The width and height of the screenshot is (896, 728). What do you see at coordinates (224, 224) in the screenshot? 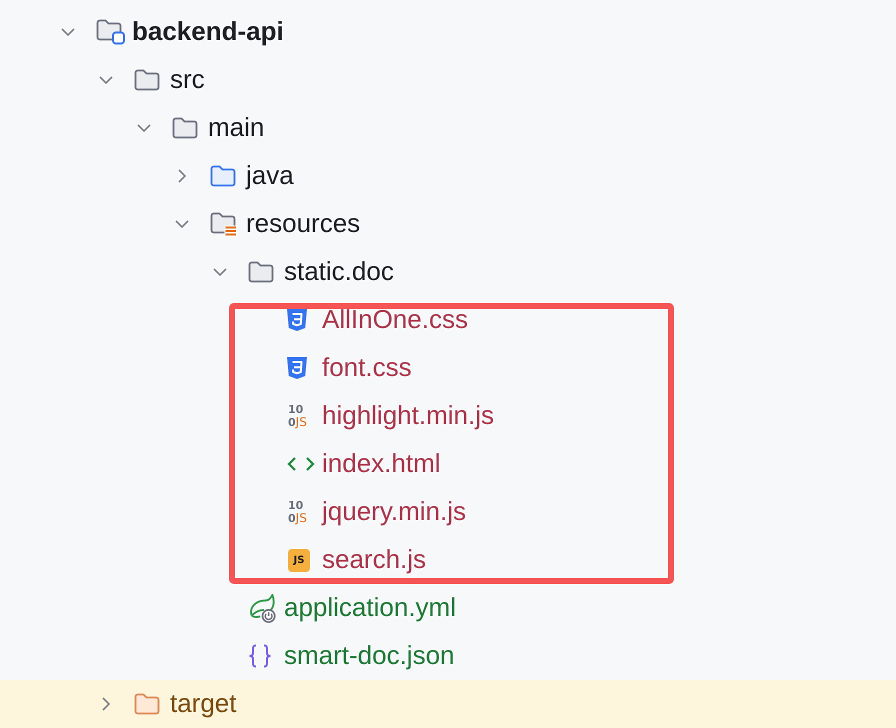
I see `resource-folder-icon` at bounding box center [224, 224].